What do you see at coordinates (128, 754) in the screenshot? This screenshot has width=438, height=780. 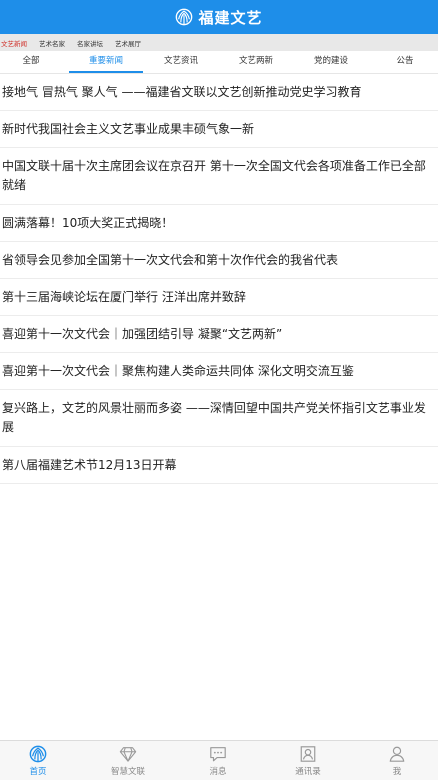 I see `diamond-icon` at bounding box center [128, 754].